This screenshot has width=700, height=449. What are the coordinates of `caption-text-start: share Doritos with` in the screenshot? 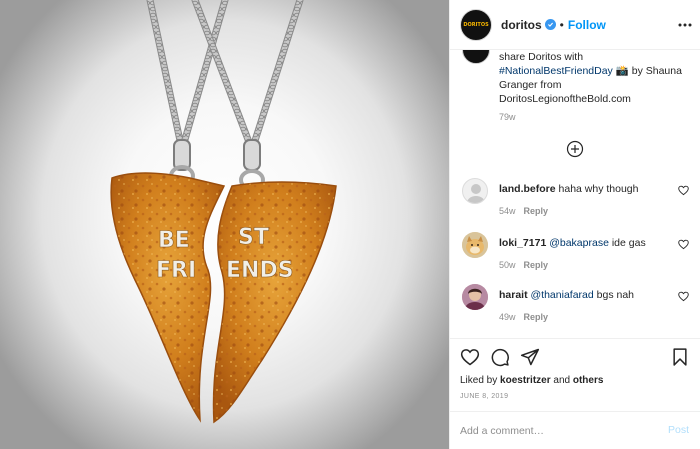 It's located at (541, 57).